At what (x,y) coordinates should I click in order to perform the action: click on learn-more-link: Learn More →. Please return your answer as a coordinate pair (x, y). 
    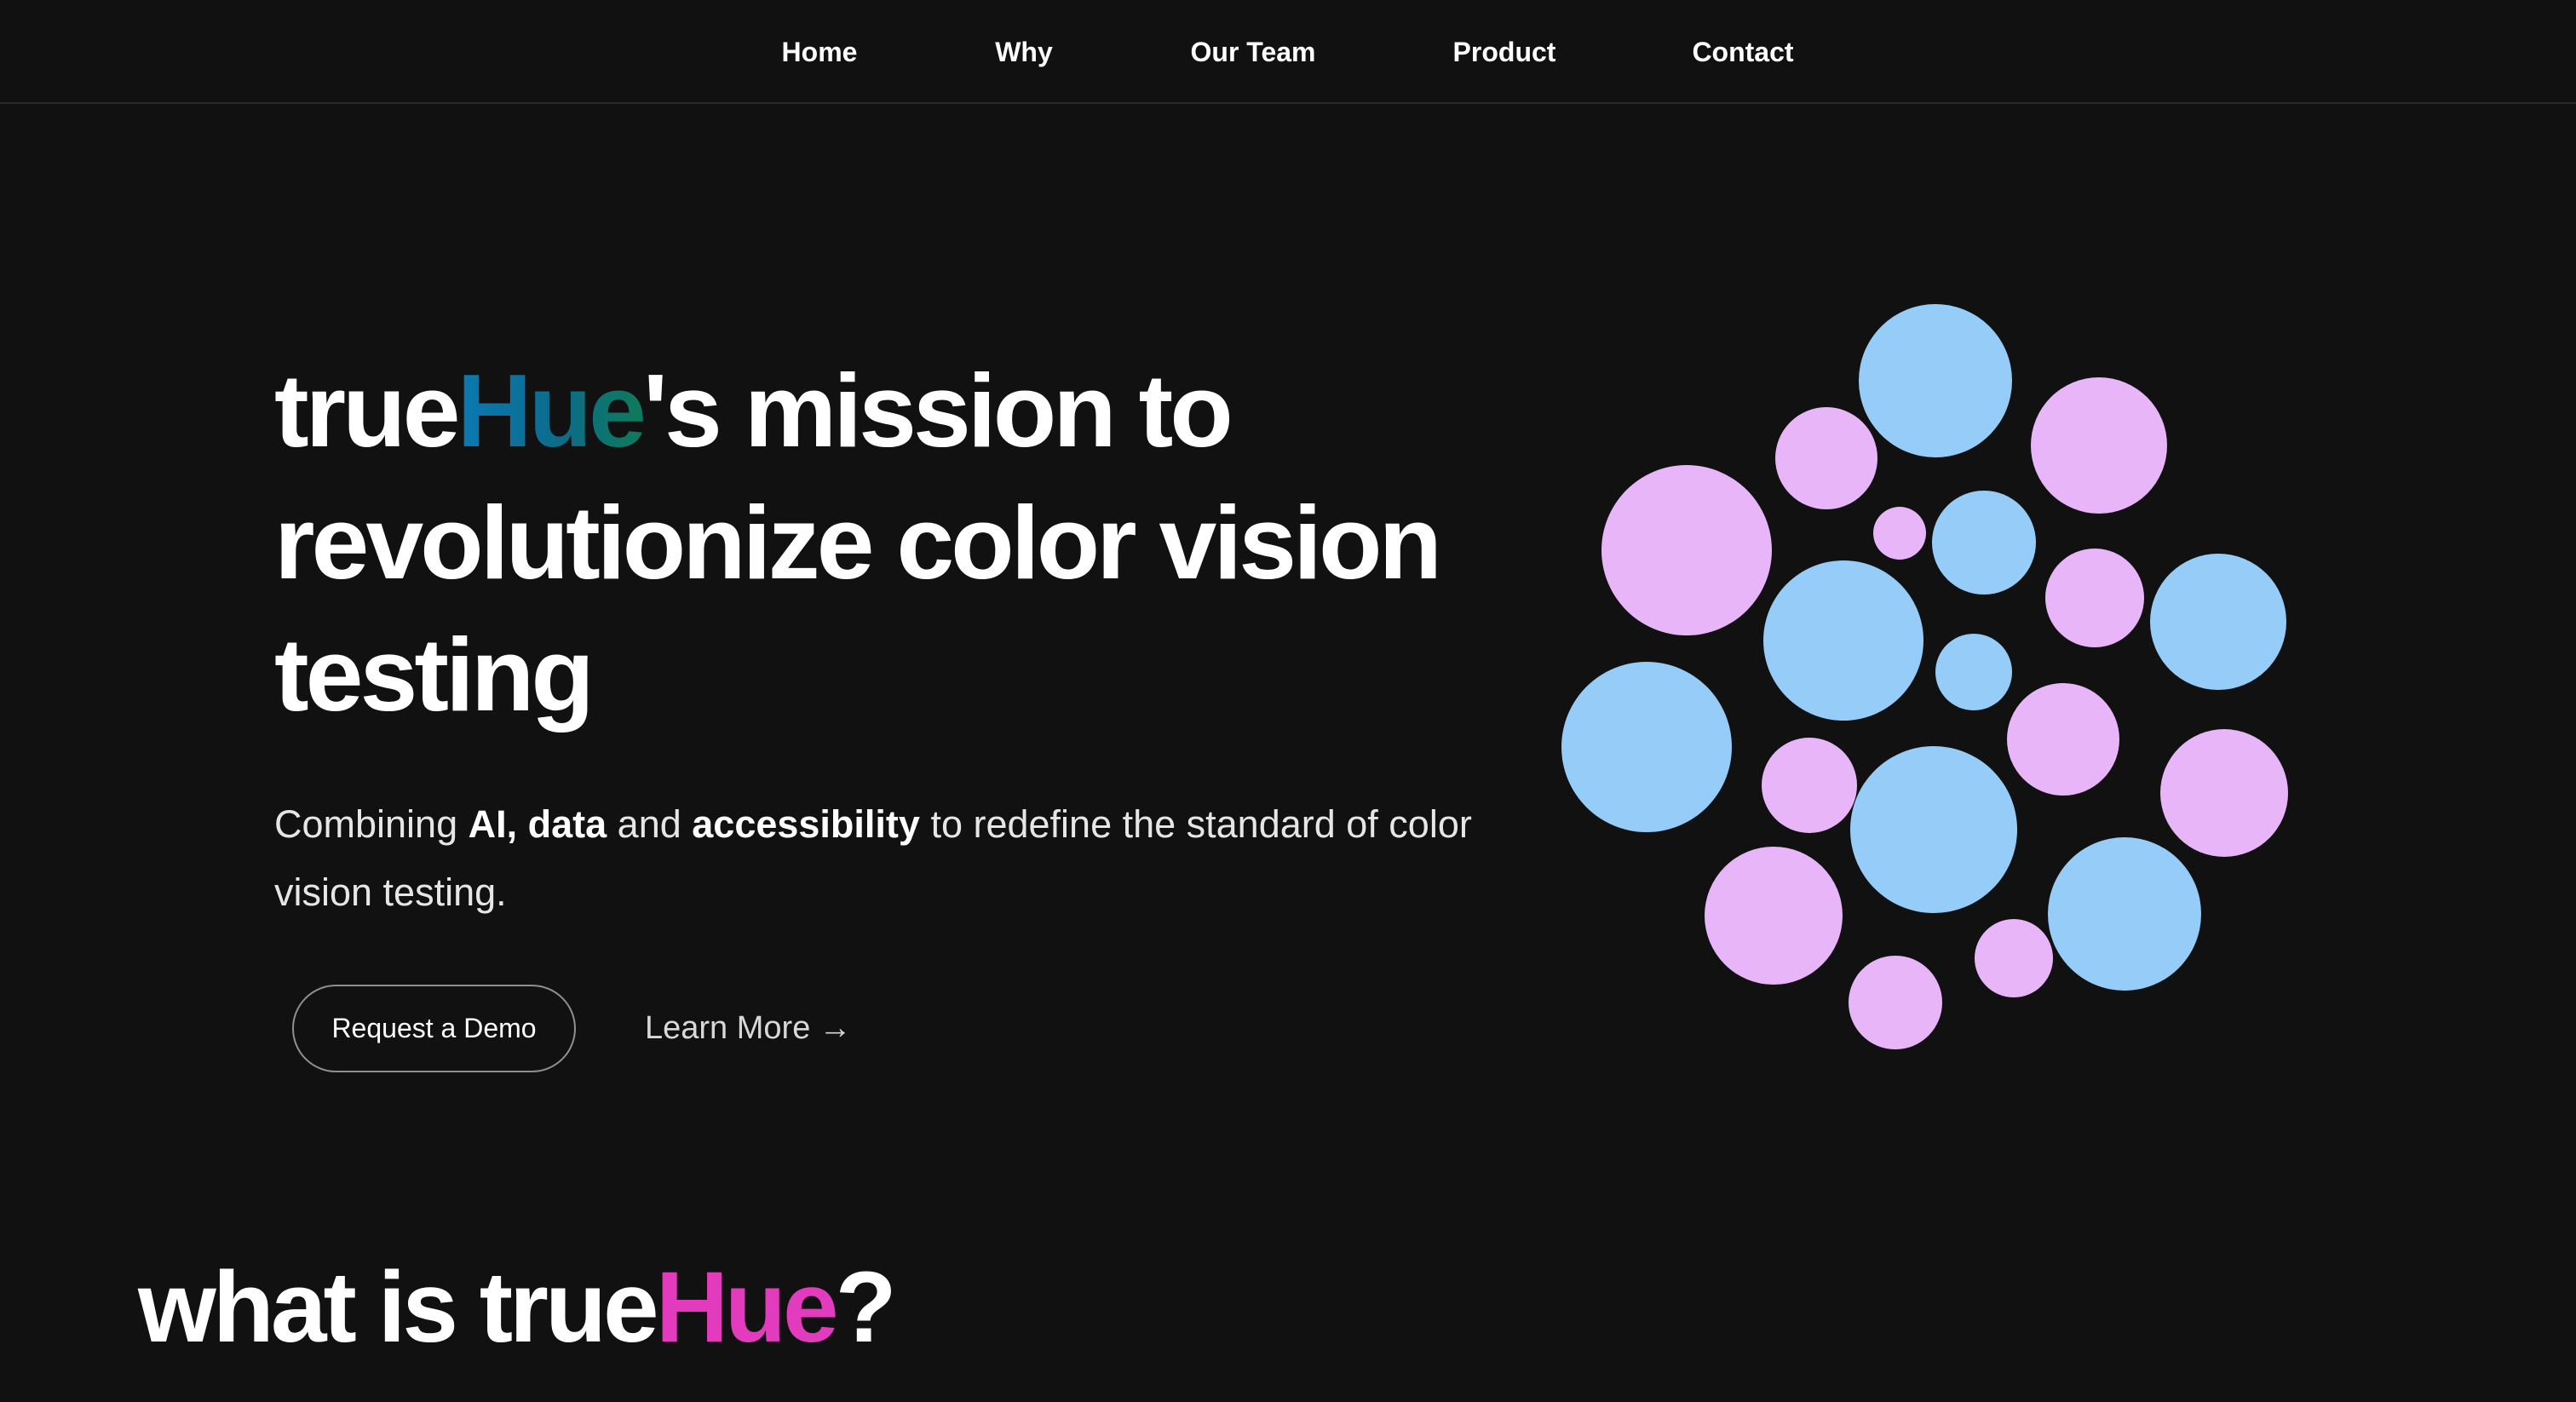
    Looking at the image, I should click on (748, 1028).